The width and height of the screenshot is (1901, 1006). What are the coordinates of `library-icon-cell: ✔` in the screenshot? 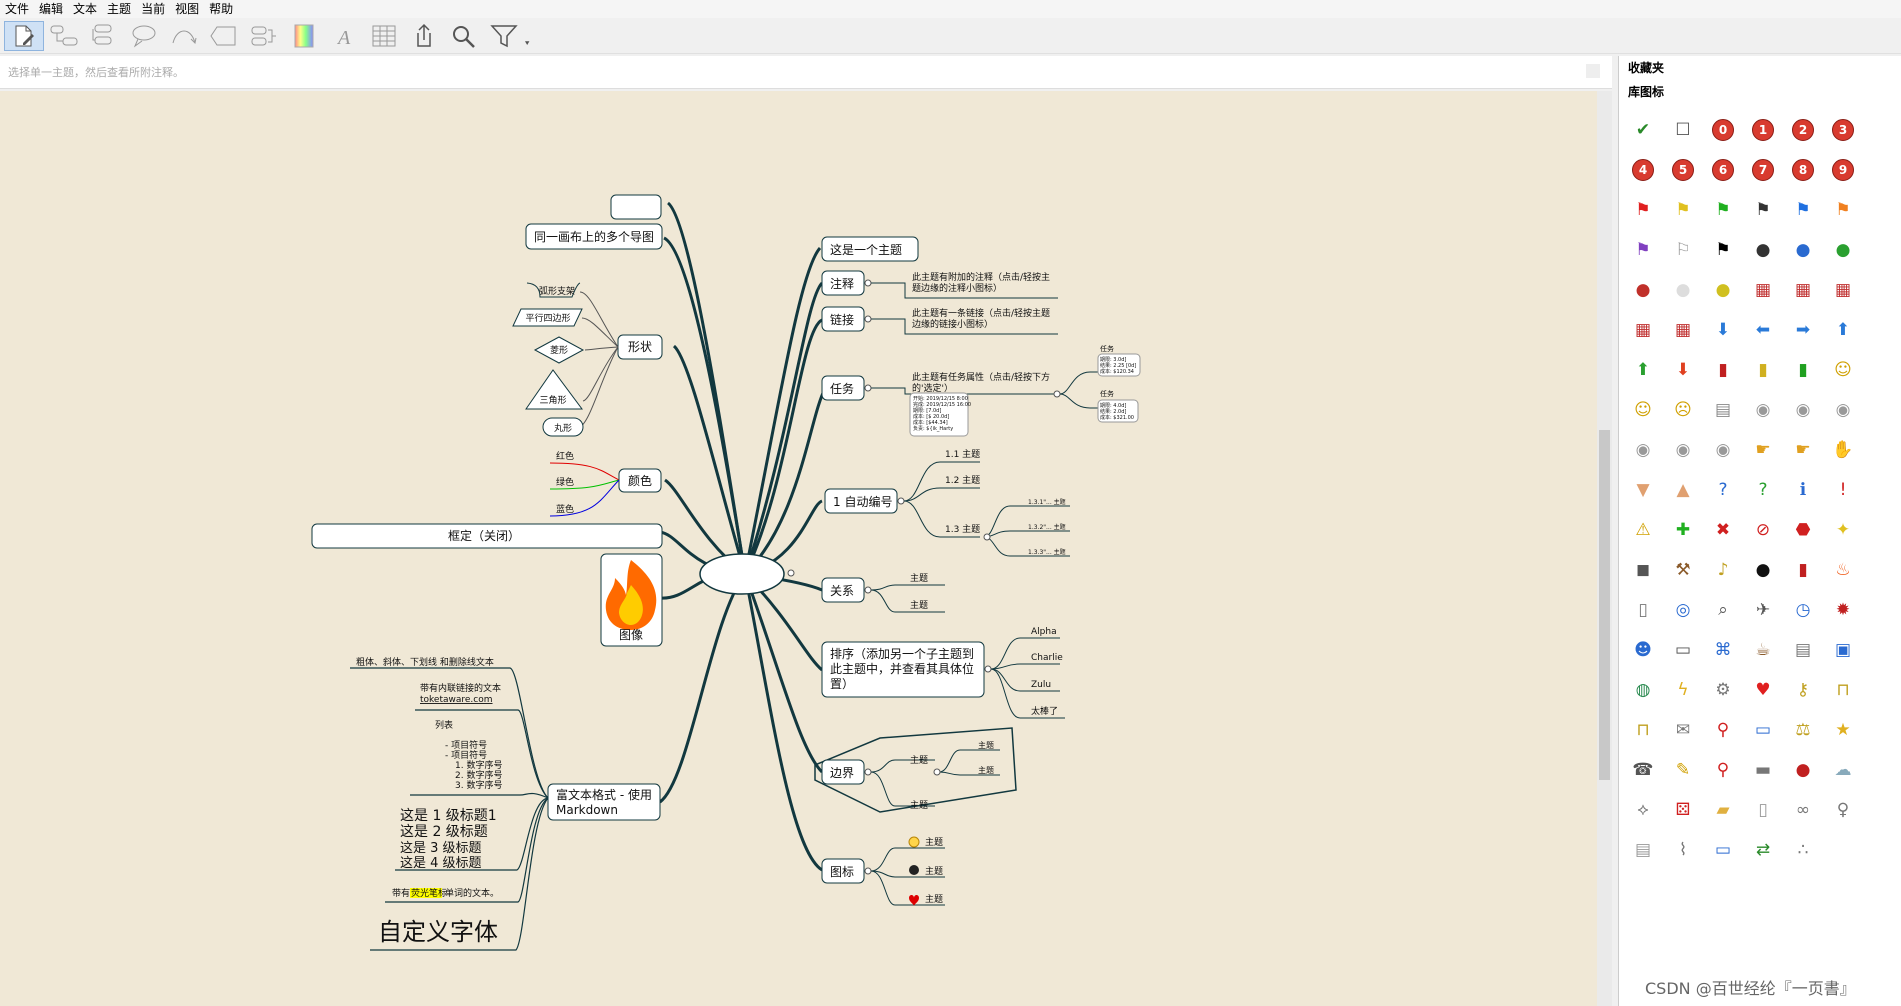 It's located at (1643, 130).